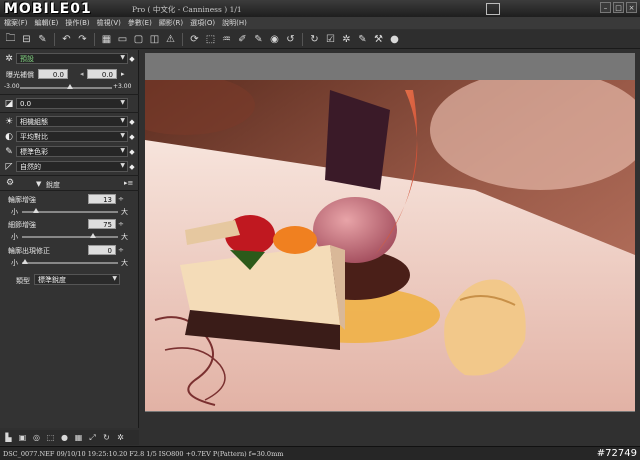 The image size is (640, 460). What do you see at coordinates (53, 185) in the screenshot?
I see `tab-sharpen: 銳度` at bounding box center [53, 185].